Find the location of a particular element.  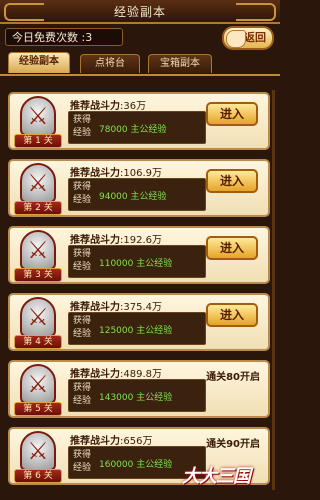

stage-label: 第 2 关 is located at coordinates (38, 208).